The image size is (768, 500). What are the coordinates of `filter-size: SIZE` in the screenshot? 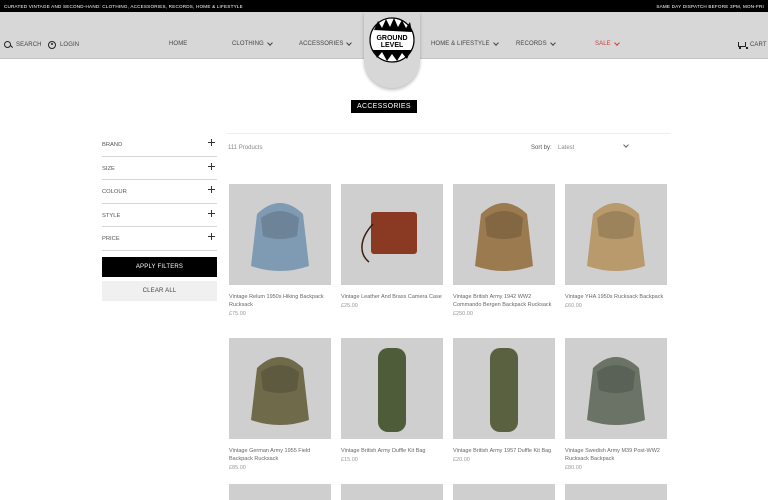 It's located at (159, 168).